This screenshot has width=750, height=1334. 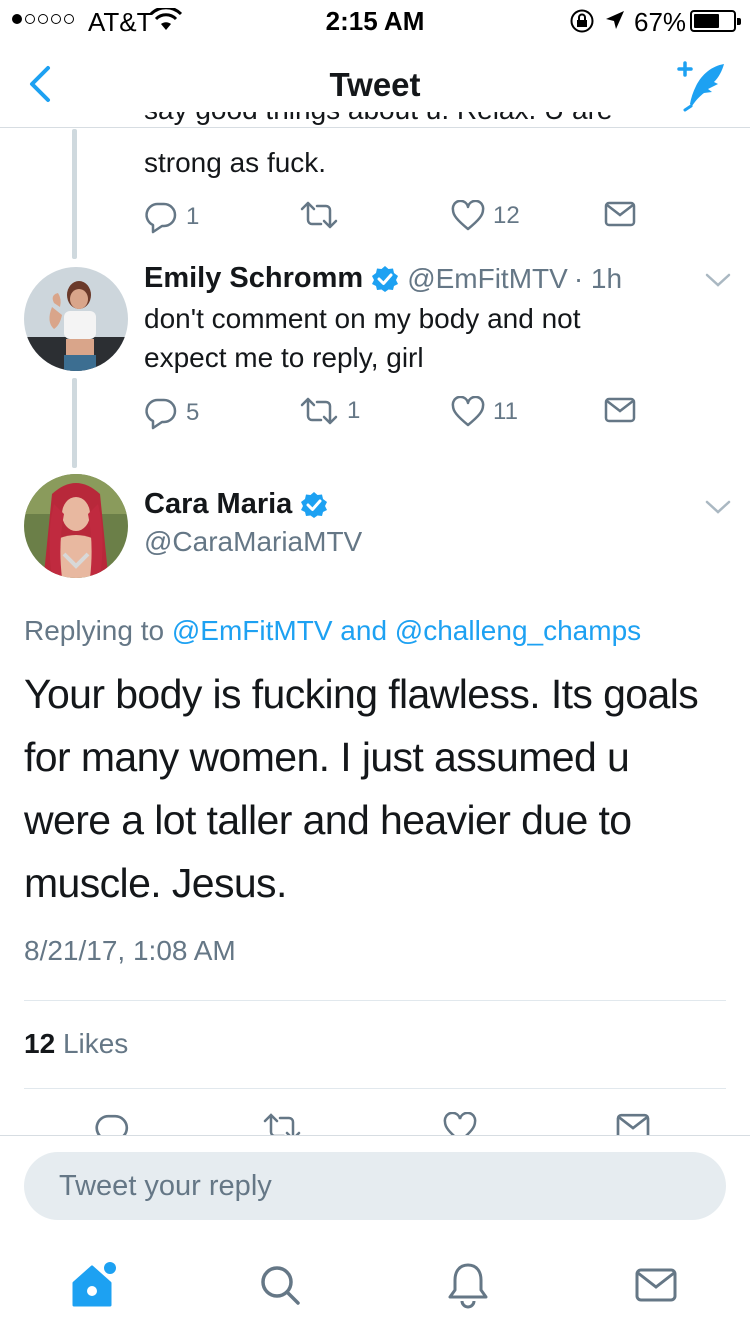 What do you see at coordinates (155, 883) in the screenshot?
I see `main-tweet-text-line: muscle. Jesus.` at bounding box center [155, 883].